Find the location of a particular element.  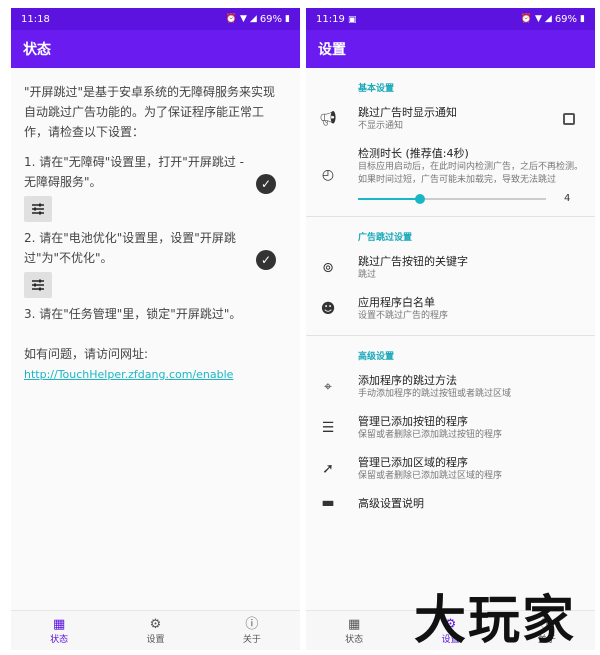

crosshair-icon: ⌖ is located at coordinates (328, 386).